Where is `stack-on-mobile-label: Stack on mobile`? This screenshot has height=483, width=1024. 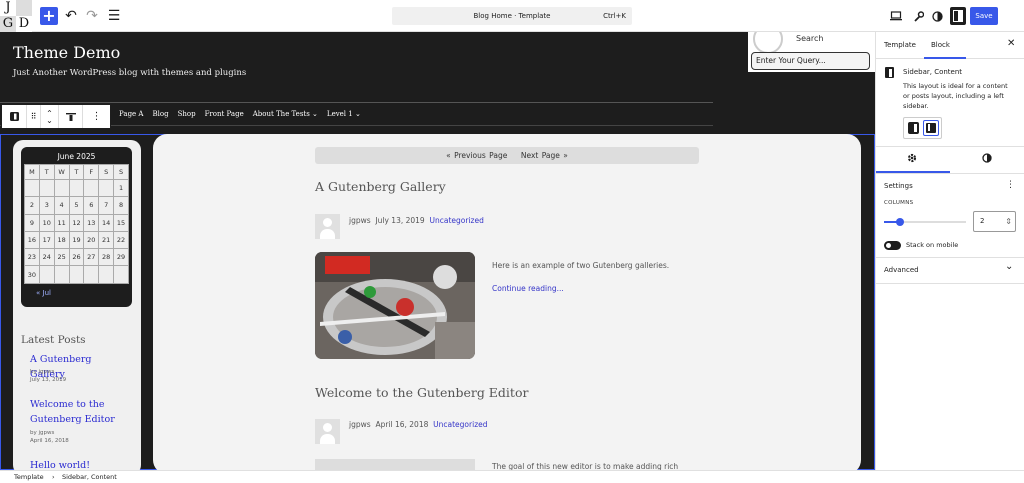 stack-on-mobile-label: Stack on mobile is located at coordinates (932, 245).